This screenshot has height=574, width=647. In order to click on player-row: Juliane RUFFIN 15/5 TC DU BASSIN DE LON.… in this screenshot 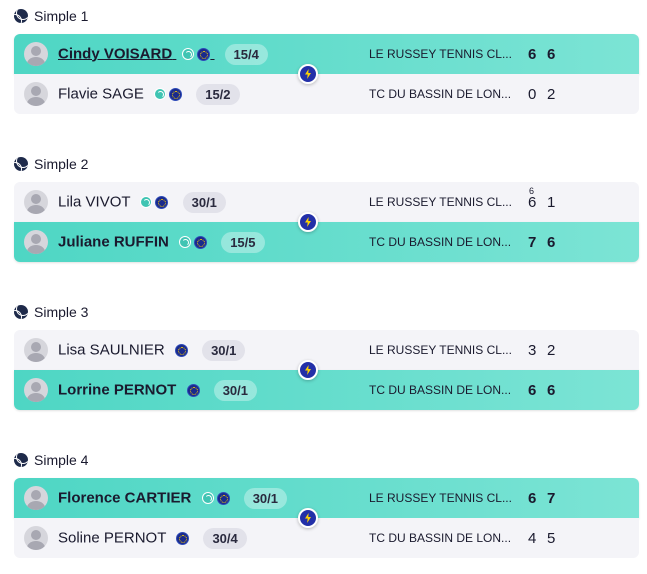, I will do `click(326, 242)`.